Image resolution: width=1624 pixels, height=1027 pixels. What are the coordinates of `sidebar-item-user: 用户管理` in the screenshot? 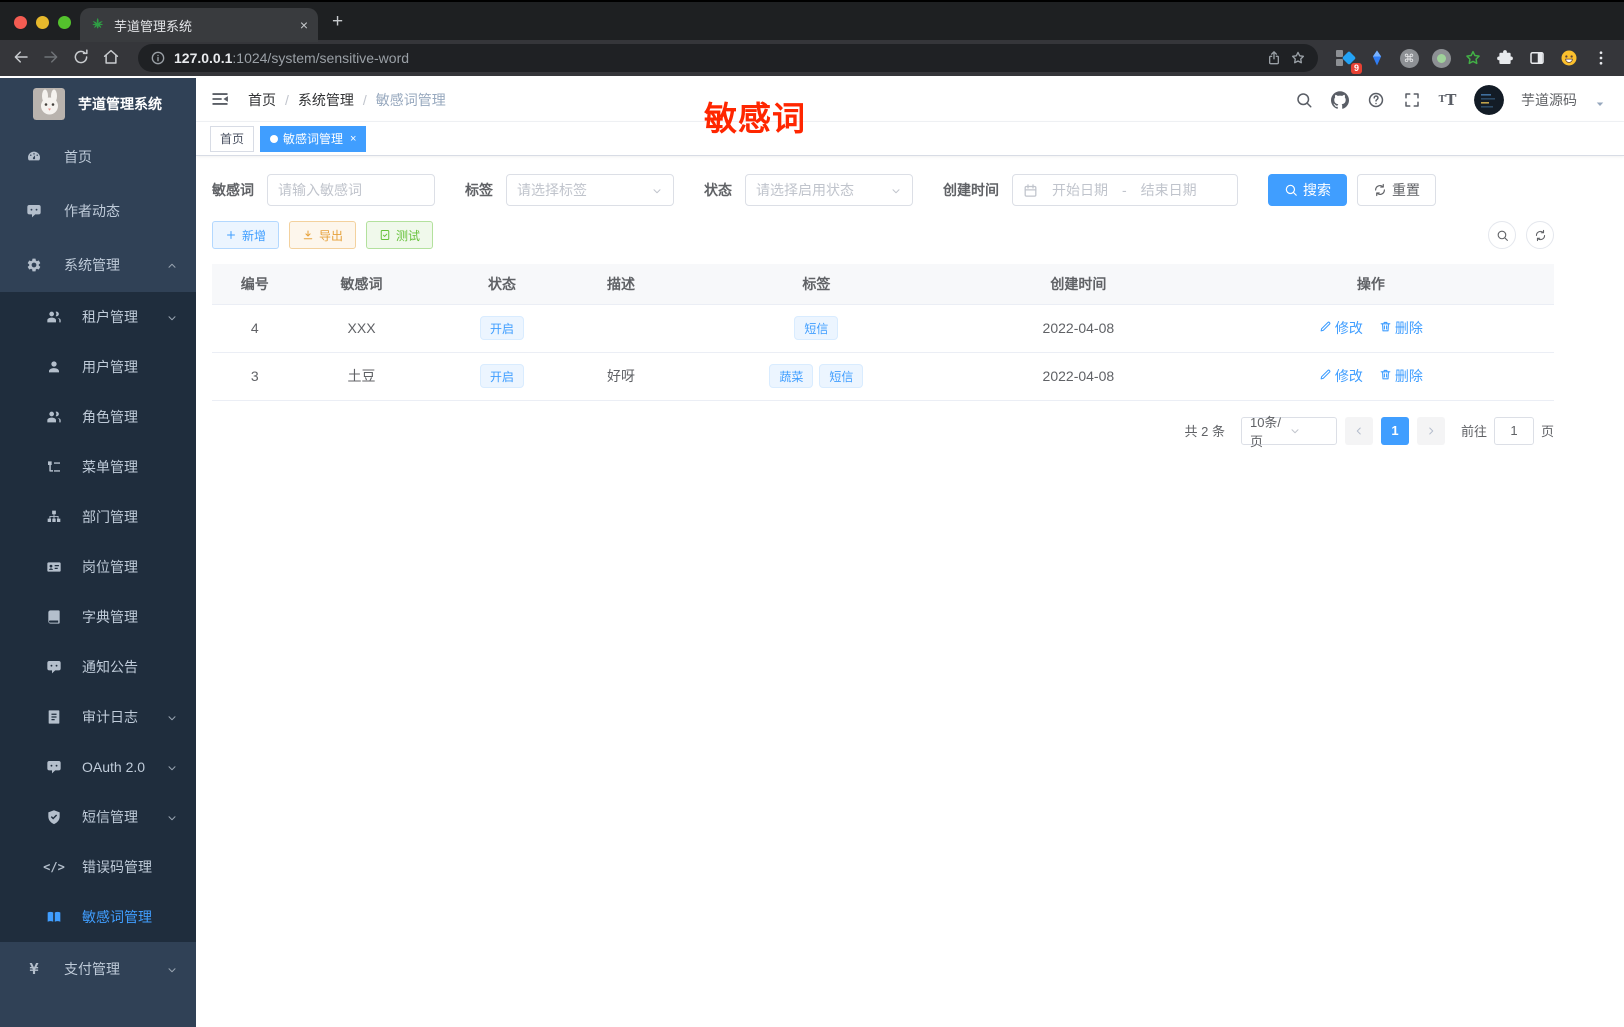 It's located at (98, 367).